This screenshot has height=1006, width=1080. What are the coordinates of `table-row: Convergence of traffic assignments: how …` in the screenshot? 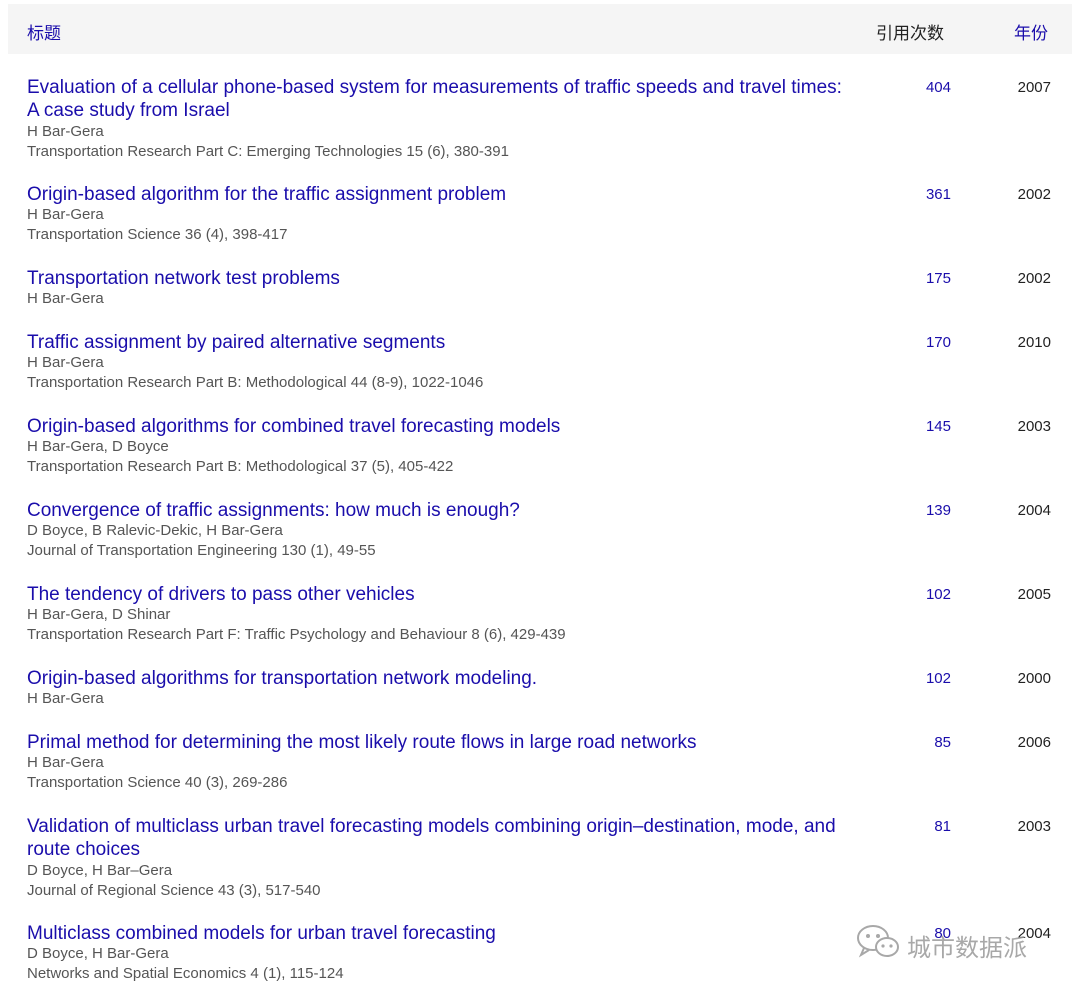 It's located at (540, 541).